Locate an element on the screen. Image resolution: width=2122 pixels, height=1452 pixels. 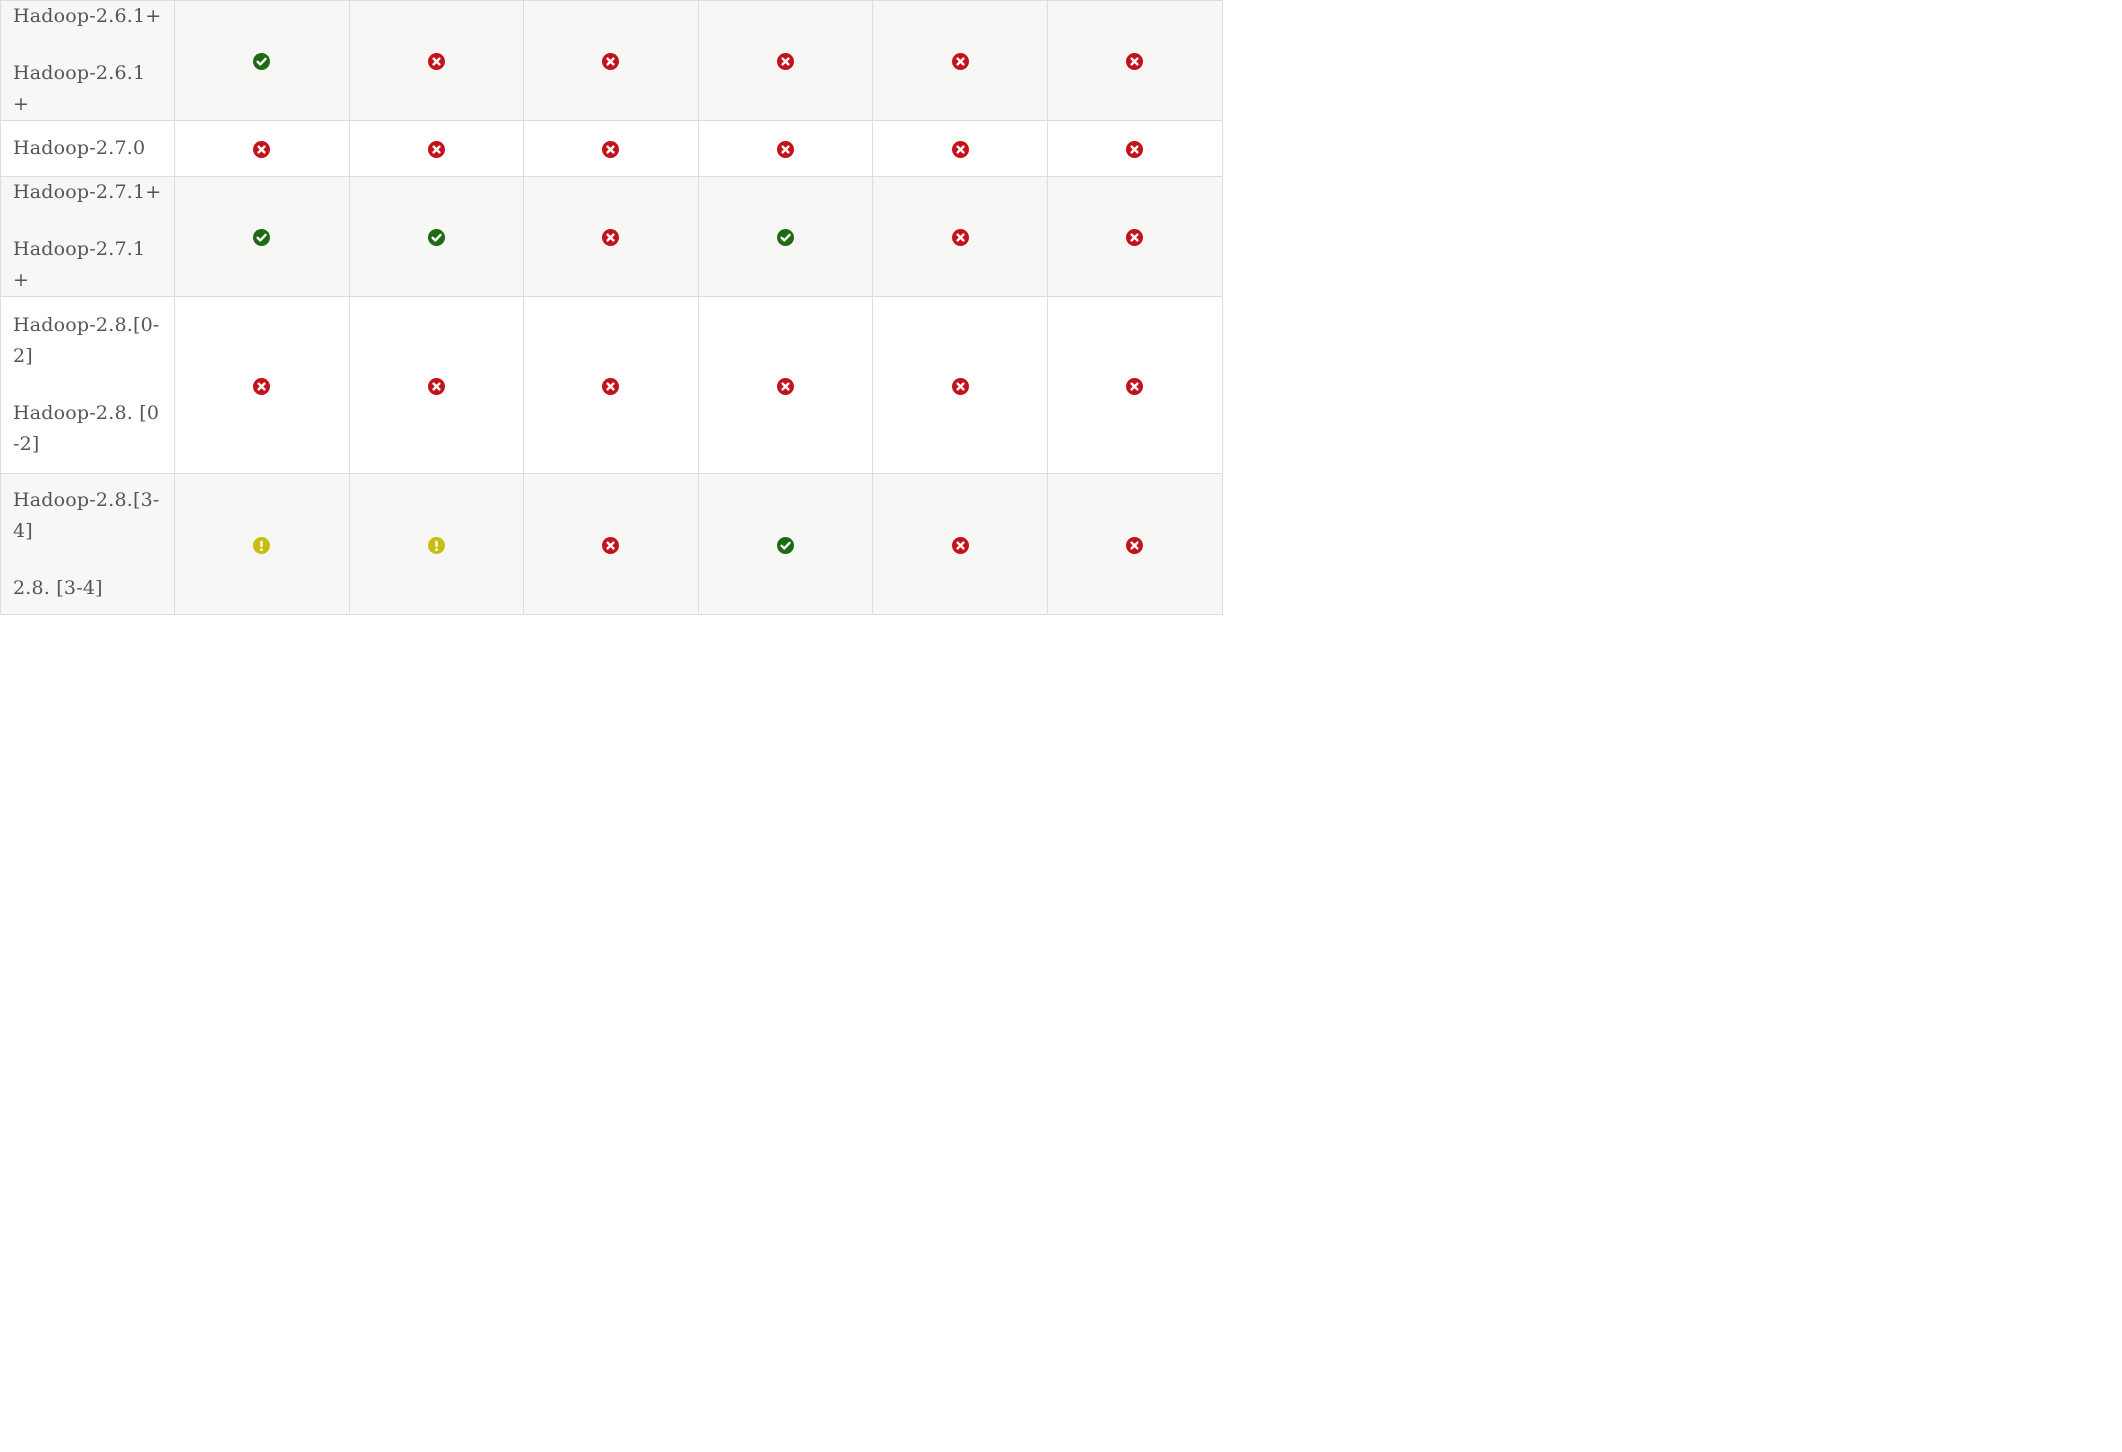
version-label: Hadoop-2.7.1+ is located at coordinates (87, 192).